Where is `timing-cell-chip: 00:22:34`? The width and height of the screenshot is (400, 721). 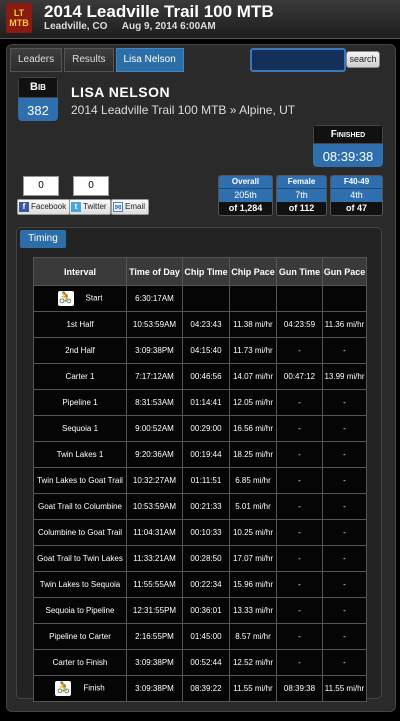
timing-cell-chip: 00:22:34 is located at coordinates (206, 584).